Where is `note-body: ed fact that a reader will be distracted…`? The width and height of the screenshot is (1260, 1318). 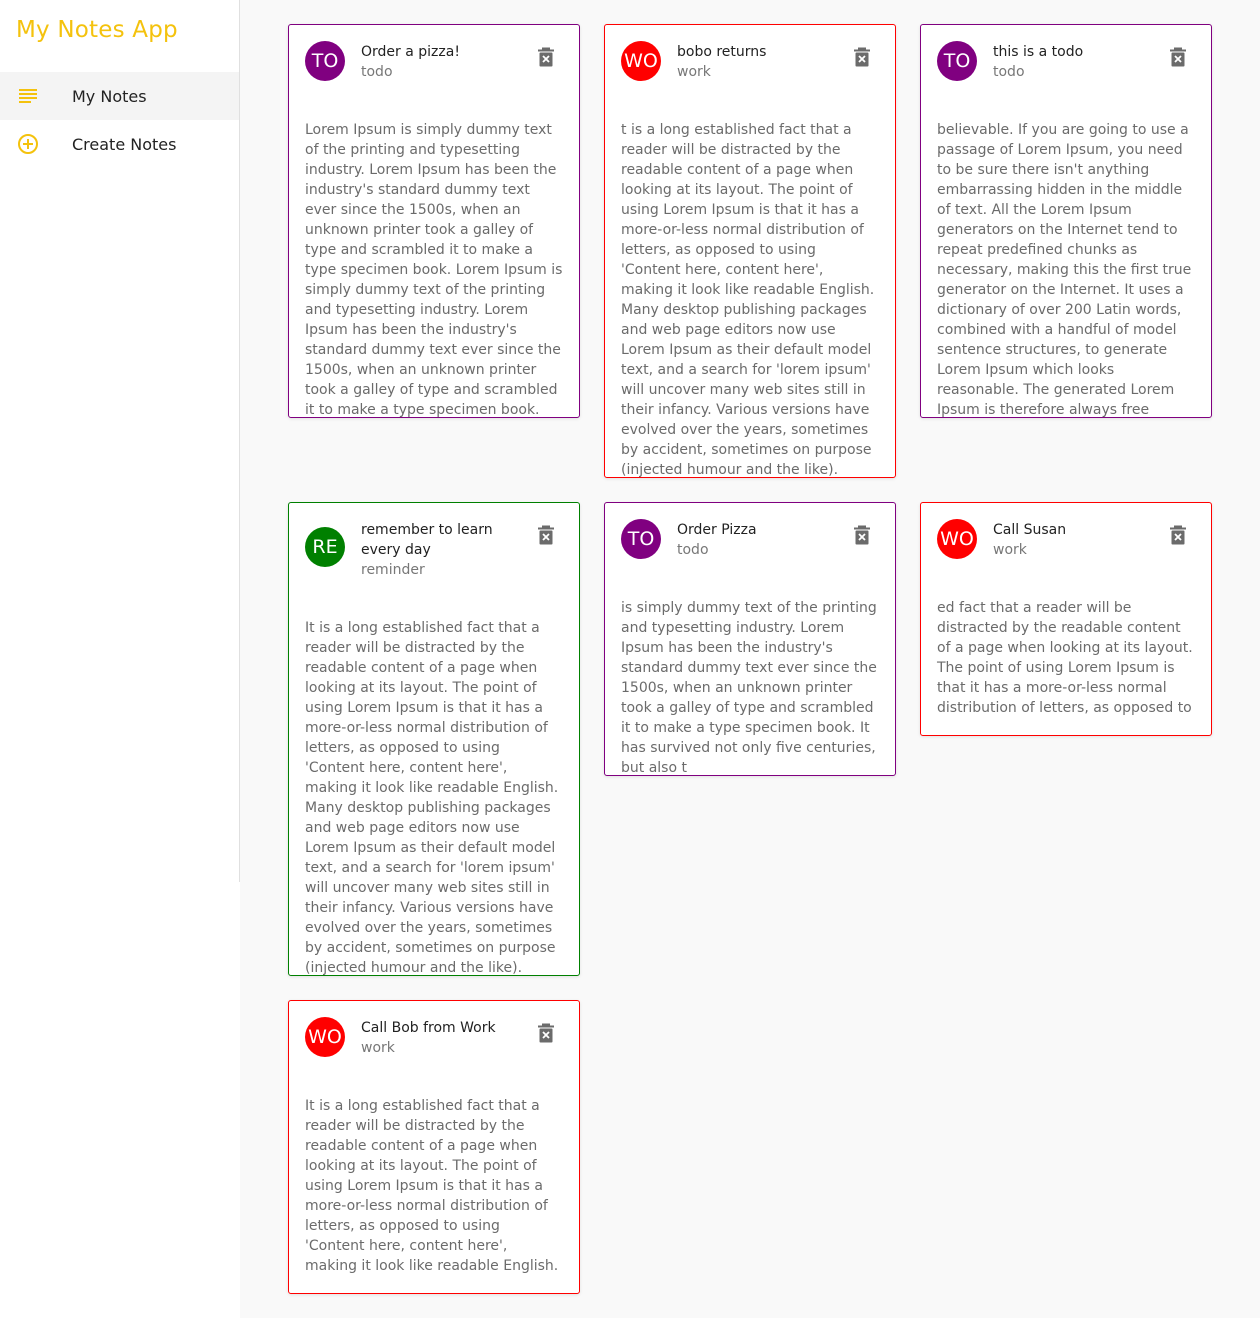
note-body: ed fact that a reader will be distracted… is located at coordinates (1065, 658).